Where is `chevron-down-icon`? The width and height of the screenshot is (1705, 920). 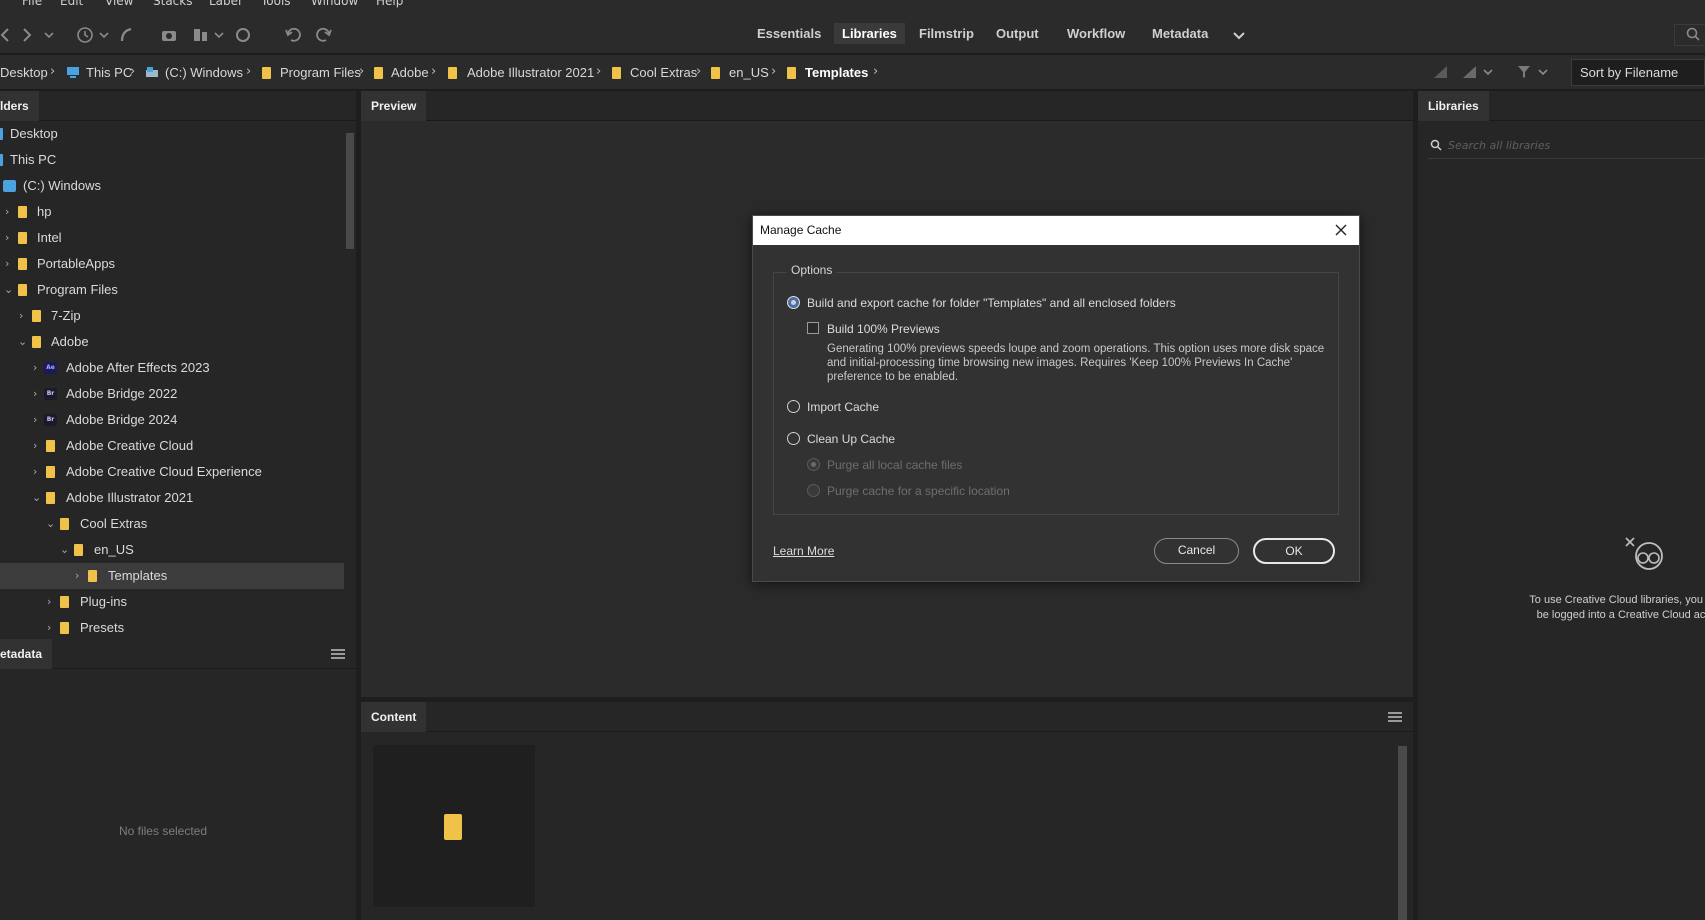 chevron-down-icon is located at coordinates (49, 35).